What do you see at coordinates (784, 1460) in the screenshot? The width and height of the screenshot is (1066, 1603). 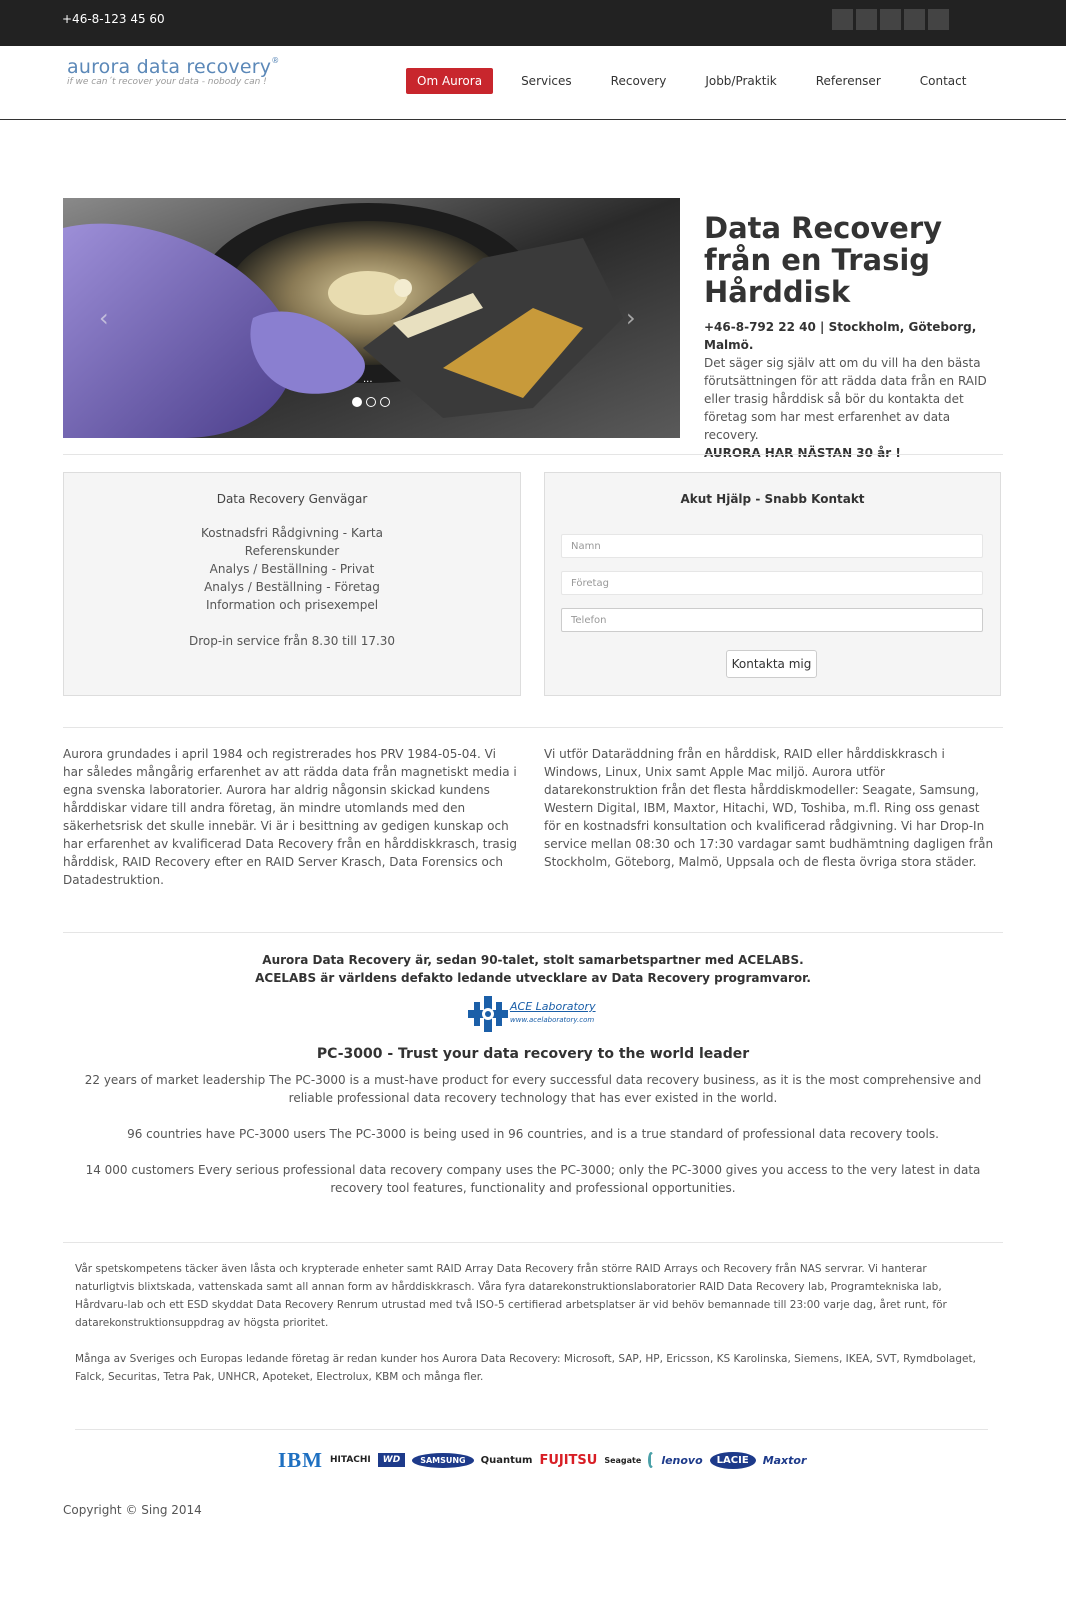 I see `maxtor-logo: Maxtor` at bounding box center [784, 1460].